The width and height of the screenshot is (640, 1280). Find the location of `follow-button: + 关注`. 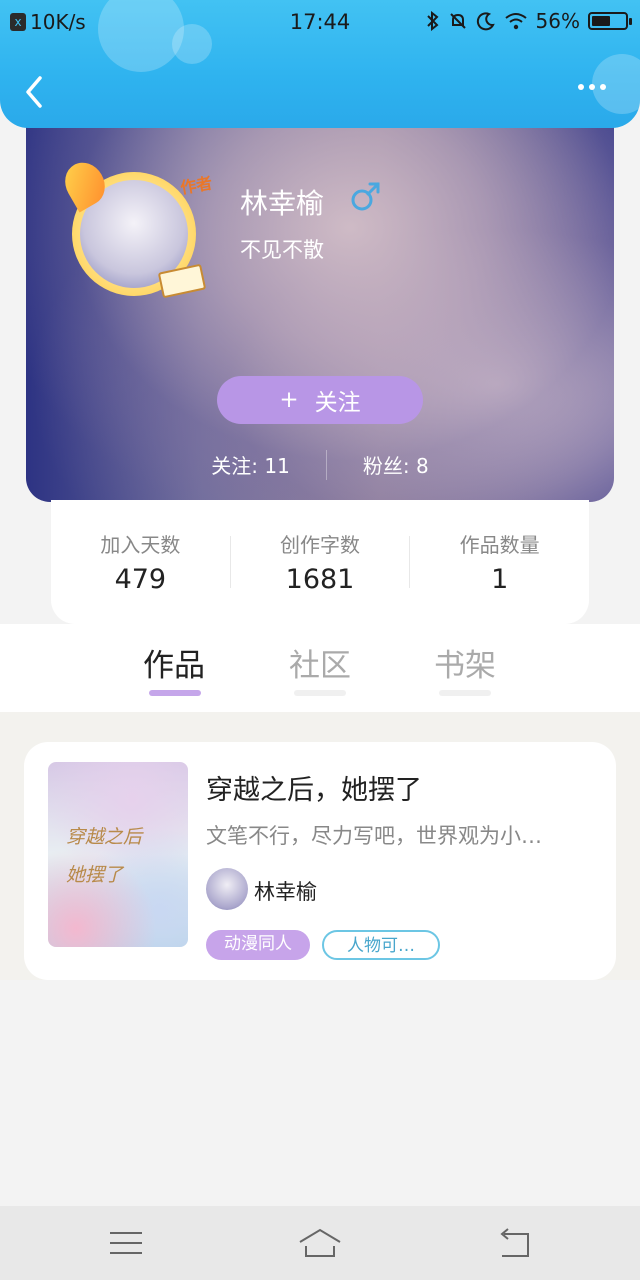

follow-button: + 关注 is located at coordinates (320, 400).